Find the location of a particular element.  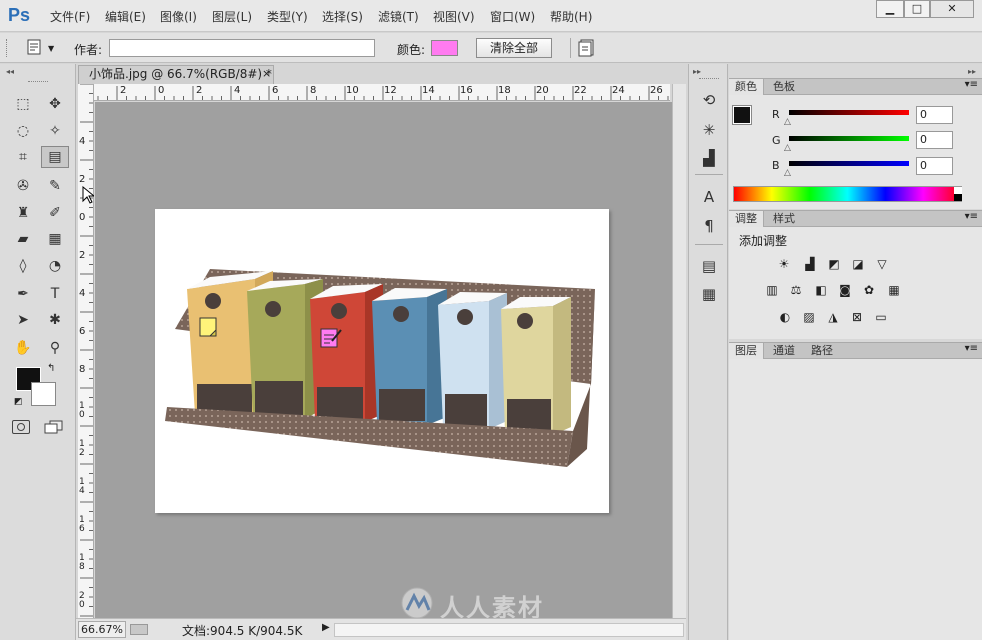

history-panel-icon: ⟲ is located at coordinates (709, 100).